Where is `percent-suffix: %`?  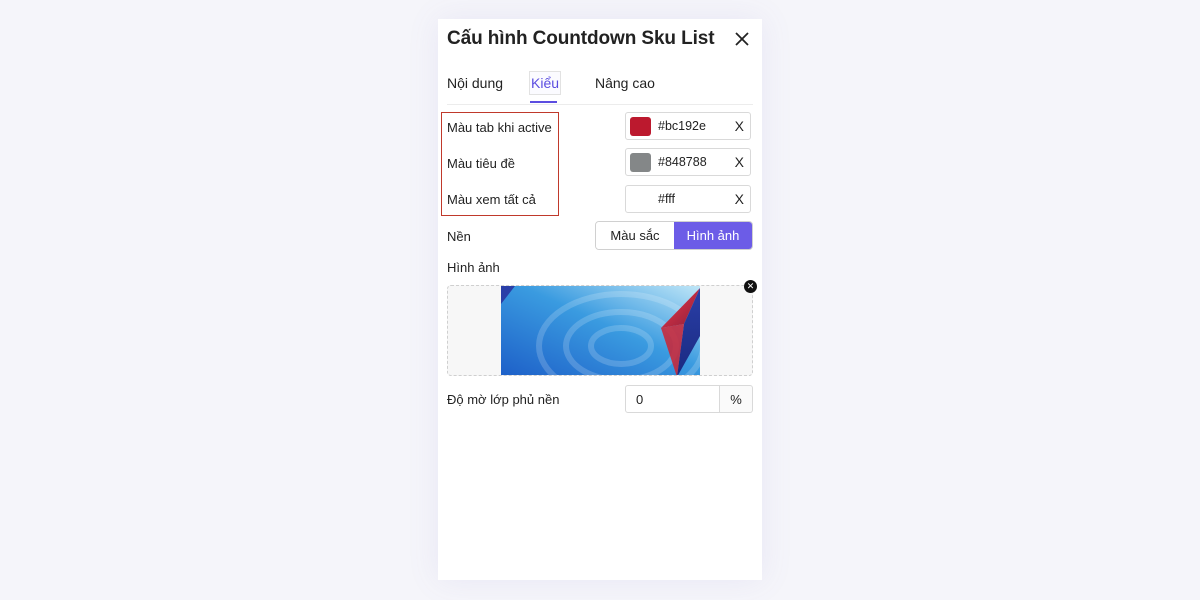
percent-suffix: % is located at coordinates (736, 399).